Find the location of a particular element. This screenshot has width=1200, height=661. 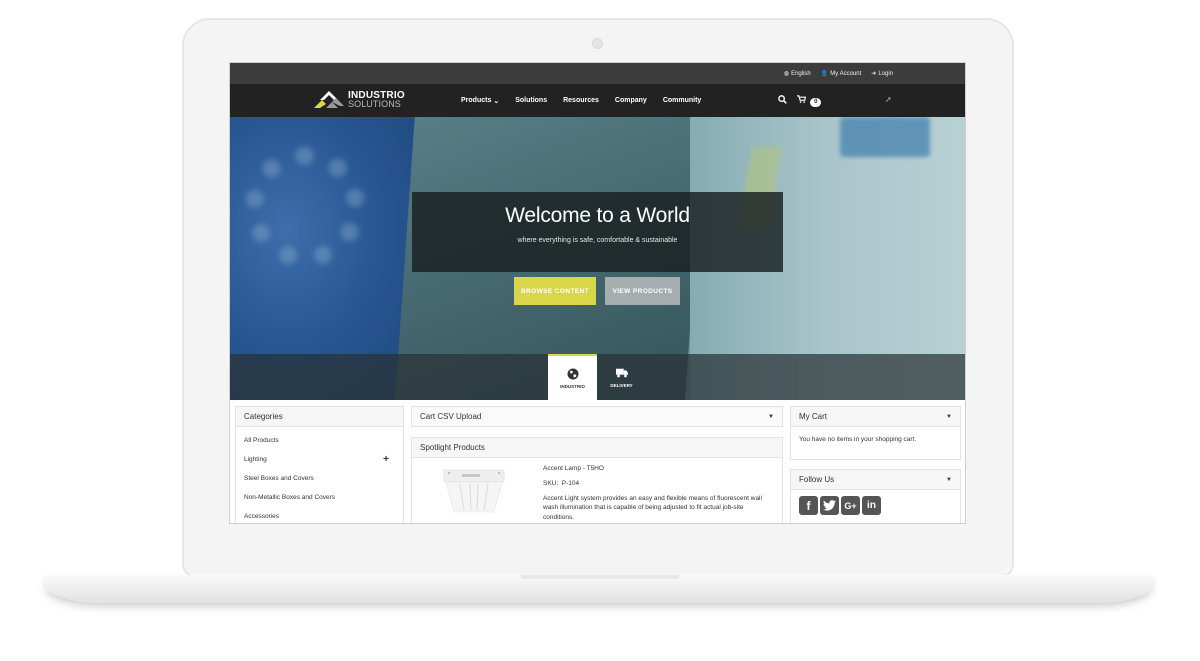

nav-products: Products ⌄ is located at coordinates (480, 101).